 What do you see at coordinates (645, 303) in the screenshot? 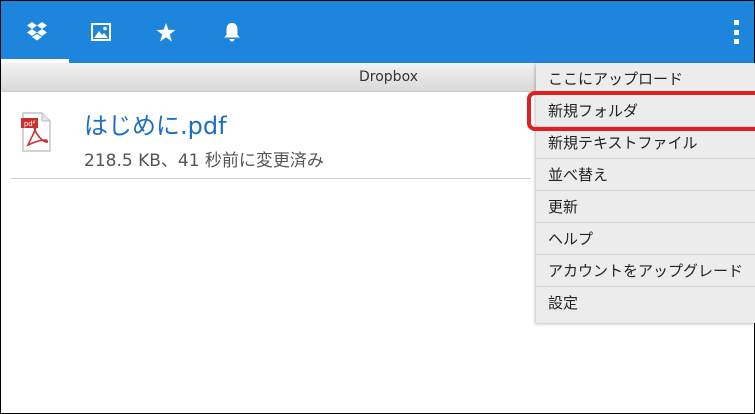
I see `menu-item-settings: 設定` at bounding box center [645, 303].